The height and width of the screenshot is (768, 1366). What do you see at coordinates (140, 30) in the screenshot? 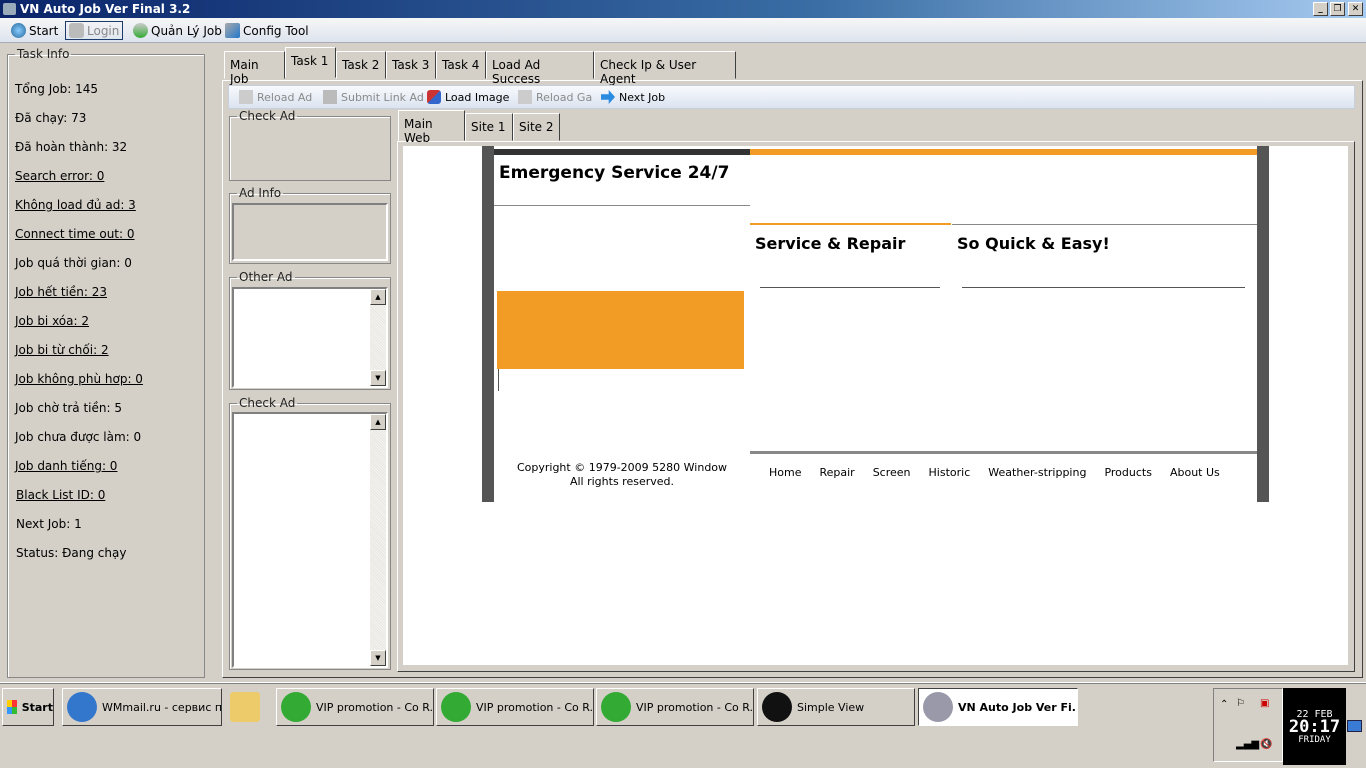
I see `database-icon` at bounding box center [140, 30].